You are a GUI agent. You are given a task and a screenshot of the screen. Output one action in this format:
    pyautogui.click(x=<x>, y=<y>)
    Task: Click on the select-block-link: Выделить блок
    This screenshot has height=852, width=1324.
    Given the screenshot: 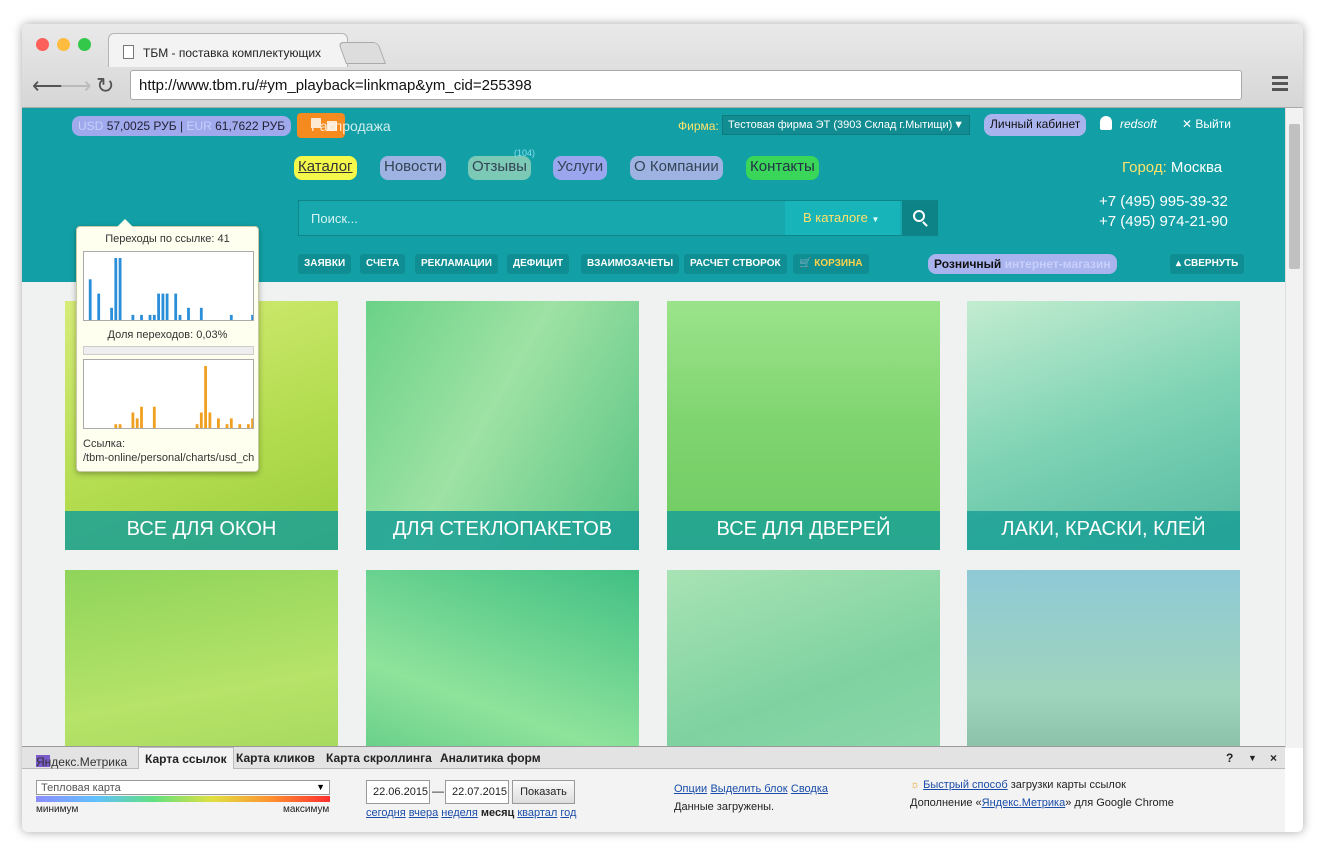 What is the action you would take?
    pyautogui.click(x=748, y=789)
    